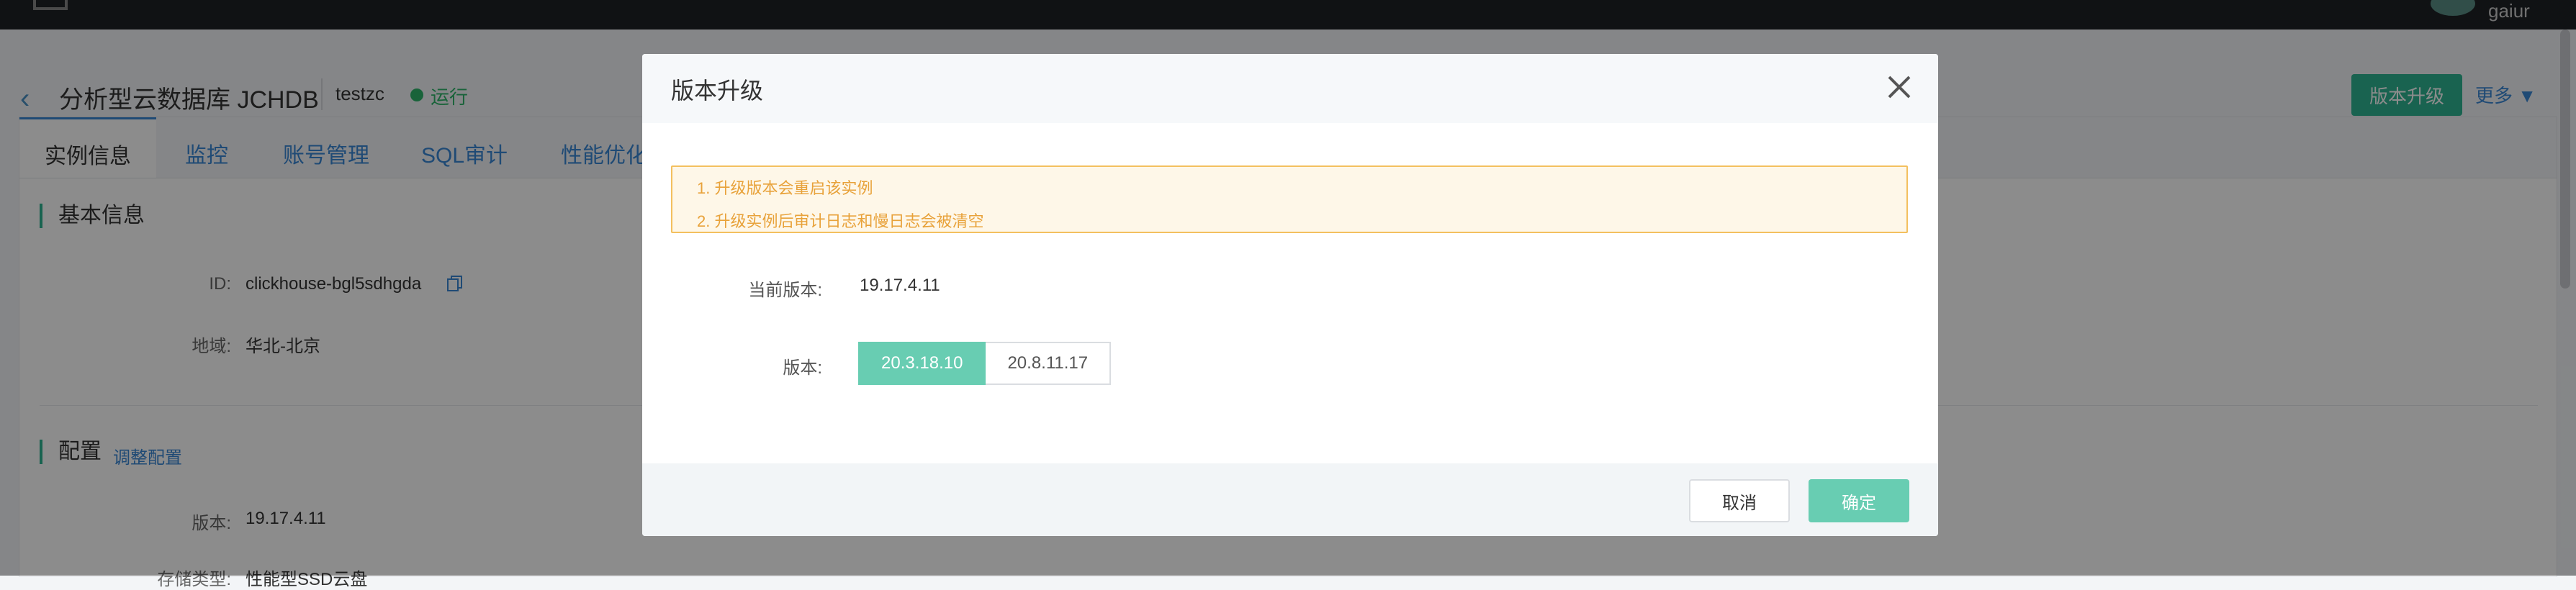  I want to click on dialog-footer: 取消 确定, so click(1290, 499).